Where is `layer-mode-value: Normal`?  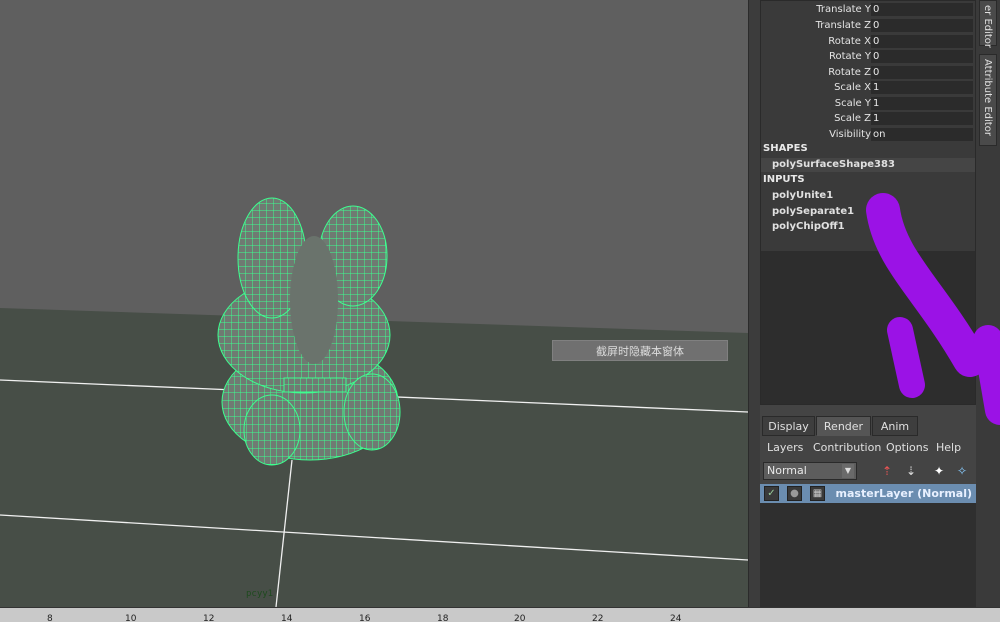
layer-mode-value: Normal is located at coordinates (787, 470).